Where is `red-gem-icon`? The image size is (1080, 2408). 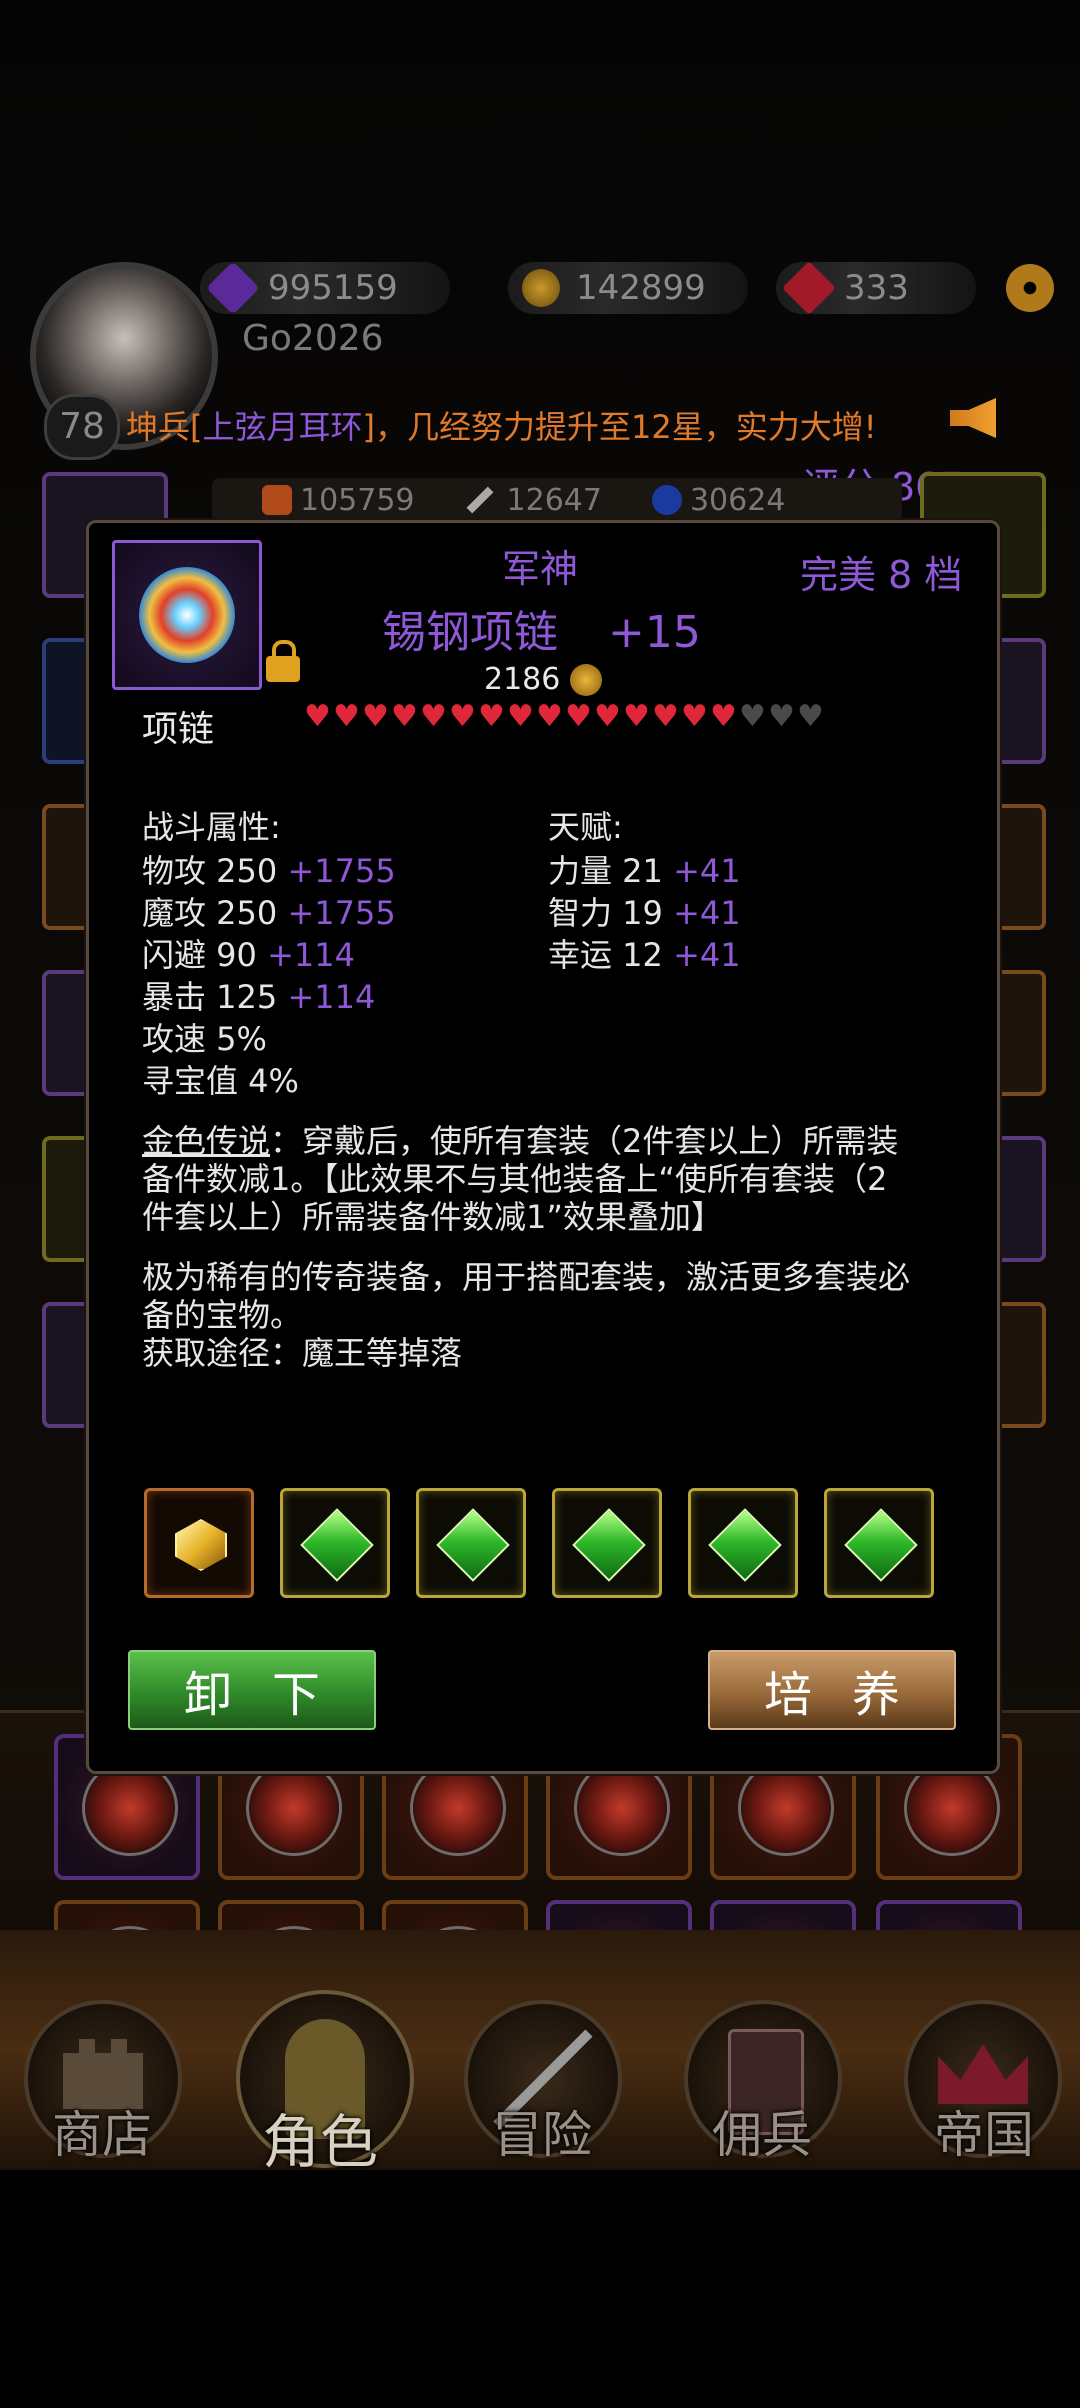 red-gem-icon is located at coordinates (809, 288).